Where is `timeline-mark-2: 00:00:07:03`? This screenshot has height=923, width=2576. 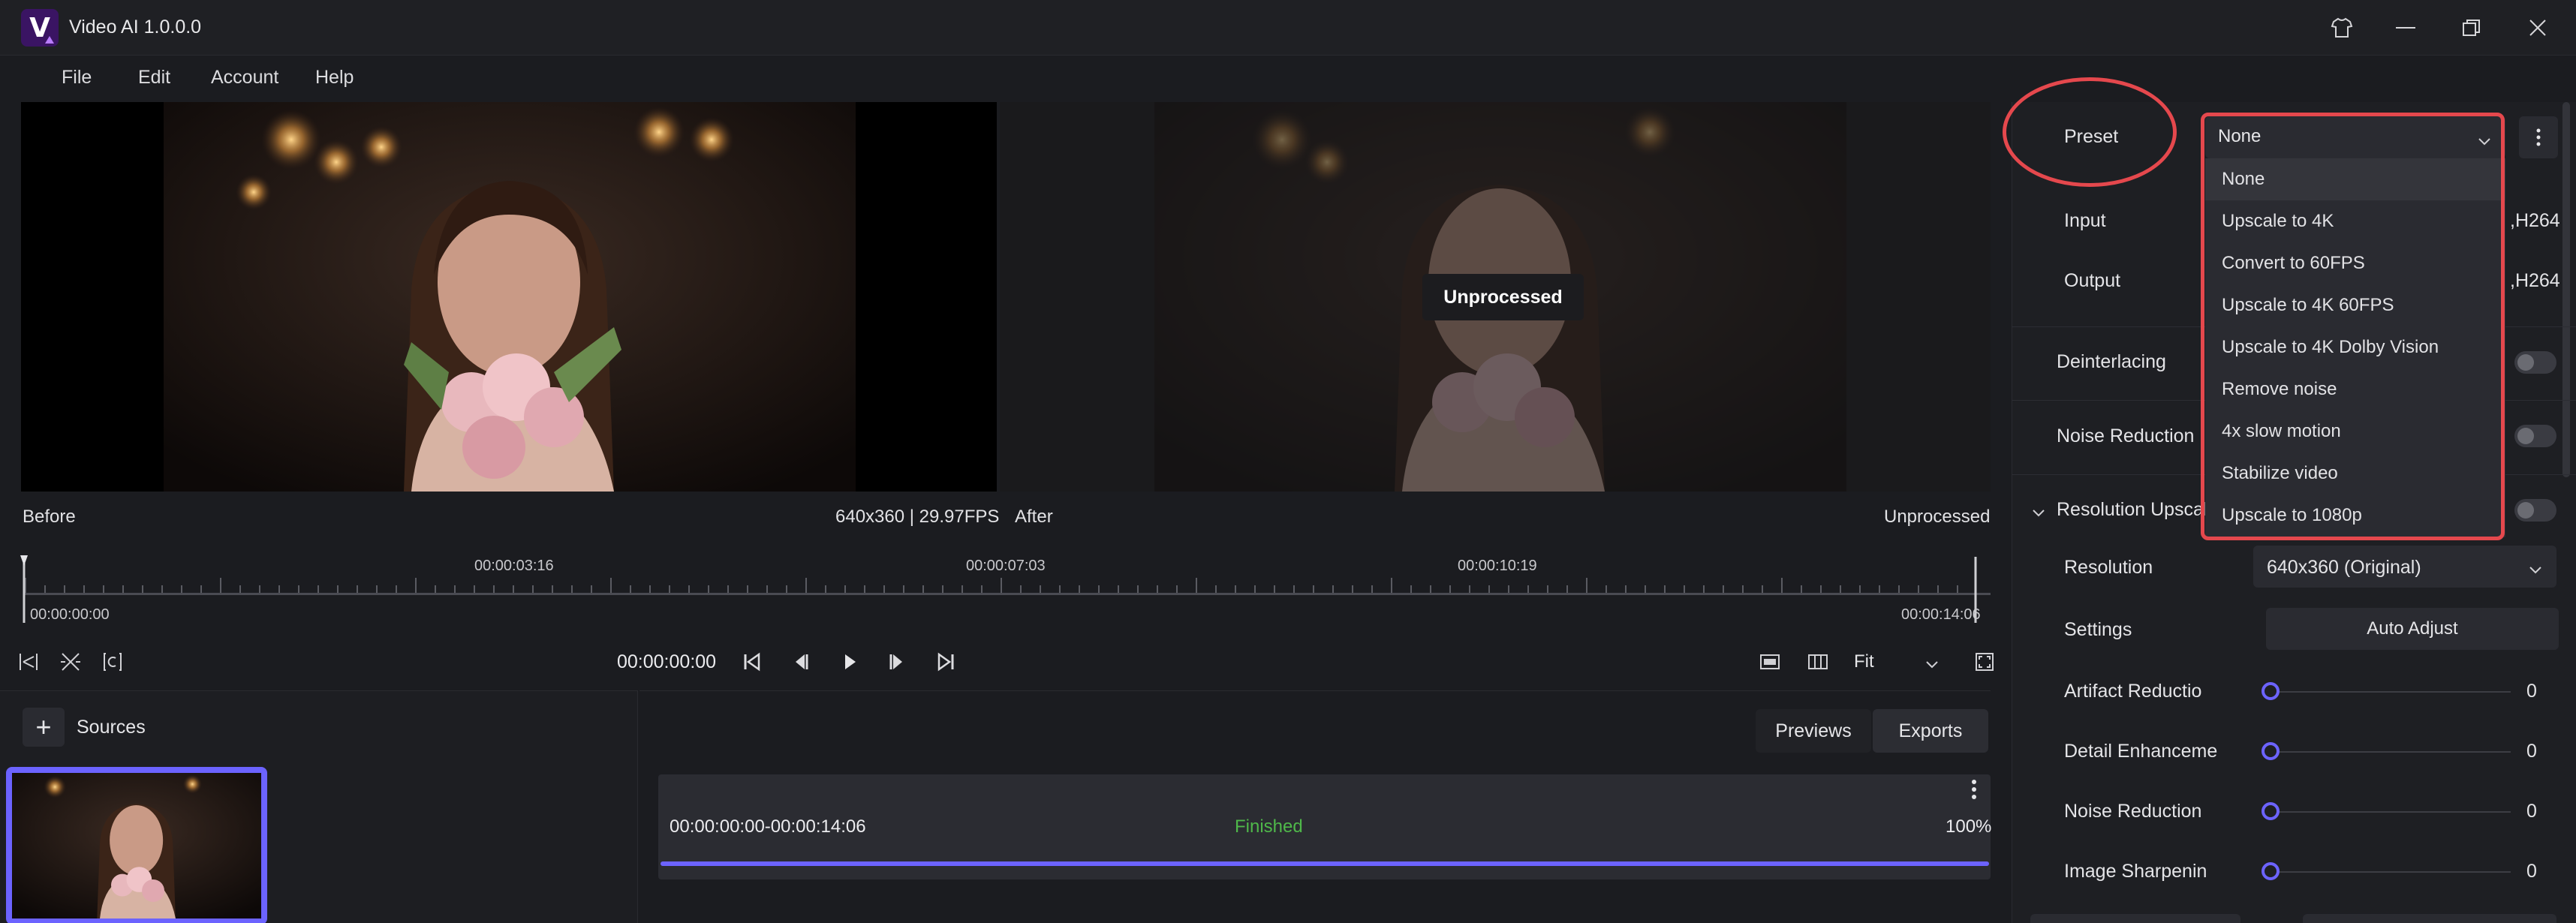
timeline-mark-2: 00:00:07:03 is located at coordinates (1006, 566).